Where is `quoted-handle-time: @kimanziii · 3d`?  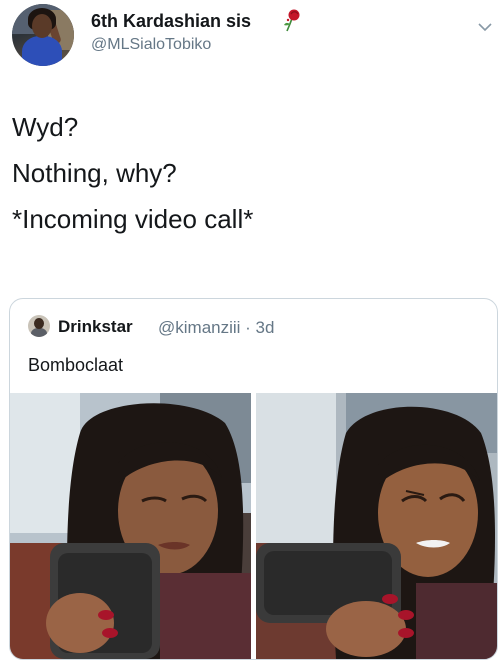
quoted-handle-time: @kimanziii · 3d is located at coordinates (216, 328).